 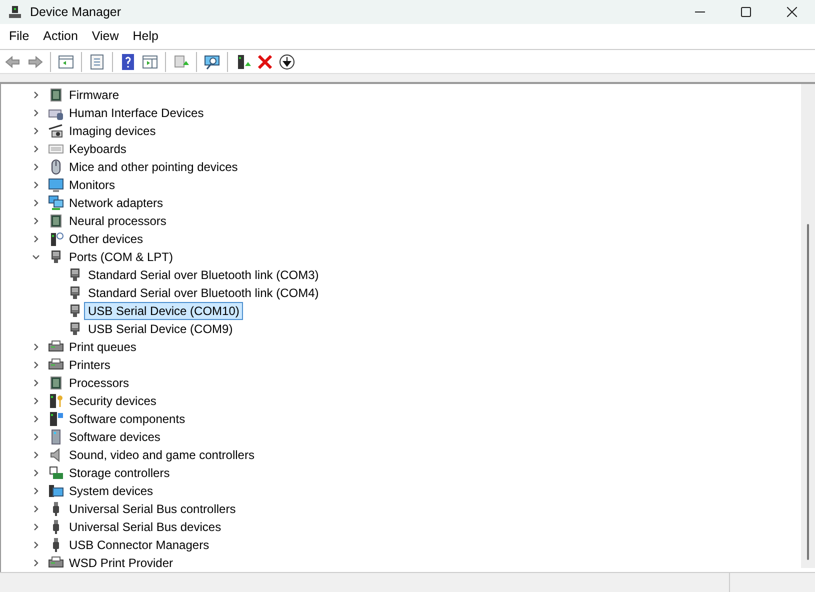 I want to click on tree-item: Standard Serial over Bluetooth link (COM4), so click(x=203, y=293).